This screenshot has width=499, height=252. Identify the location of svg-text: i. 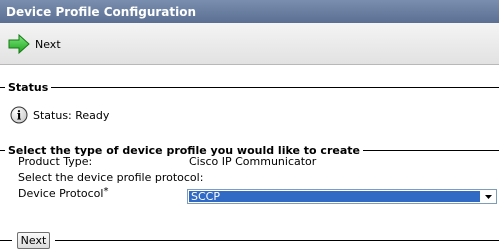
(19, 116).